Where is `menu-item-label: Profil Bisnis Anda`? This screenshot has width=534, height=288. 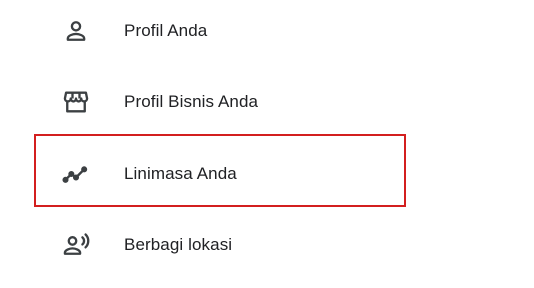
menu-item-label: Profil Bisnis Anda is located at coordinates (191, 101).